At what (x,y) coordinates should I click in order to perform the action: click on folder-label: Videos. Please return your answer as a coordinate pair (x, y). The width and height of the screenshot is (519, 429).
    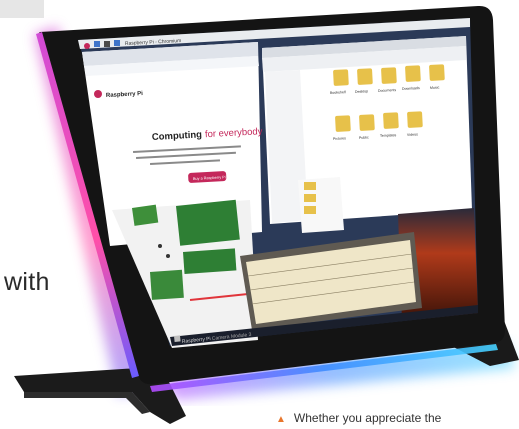
    Looking at the image, I should click on (412, 134).